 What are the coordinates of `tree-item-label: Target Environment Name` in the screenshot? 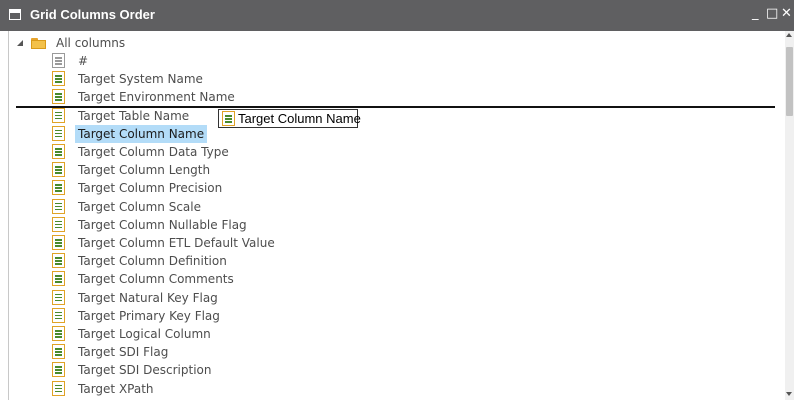 It's located at (156, 97).